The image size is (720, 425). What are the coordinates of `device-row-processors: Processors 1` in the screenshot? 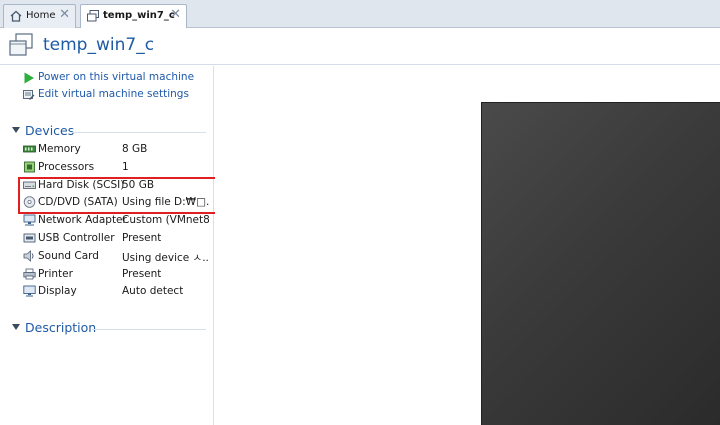 It's located at (116, 167).